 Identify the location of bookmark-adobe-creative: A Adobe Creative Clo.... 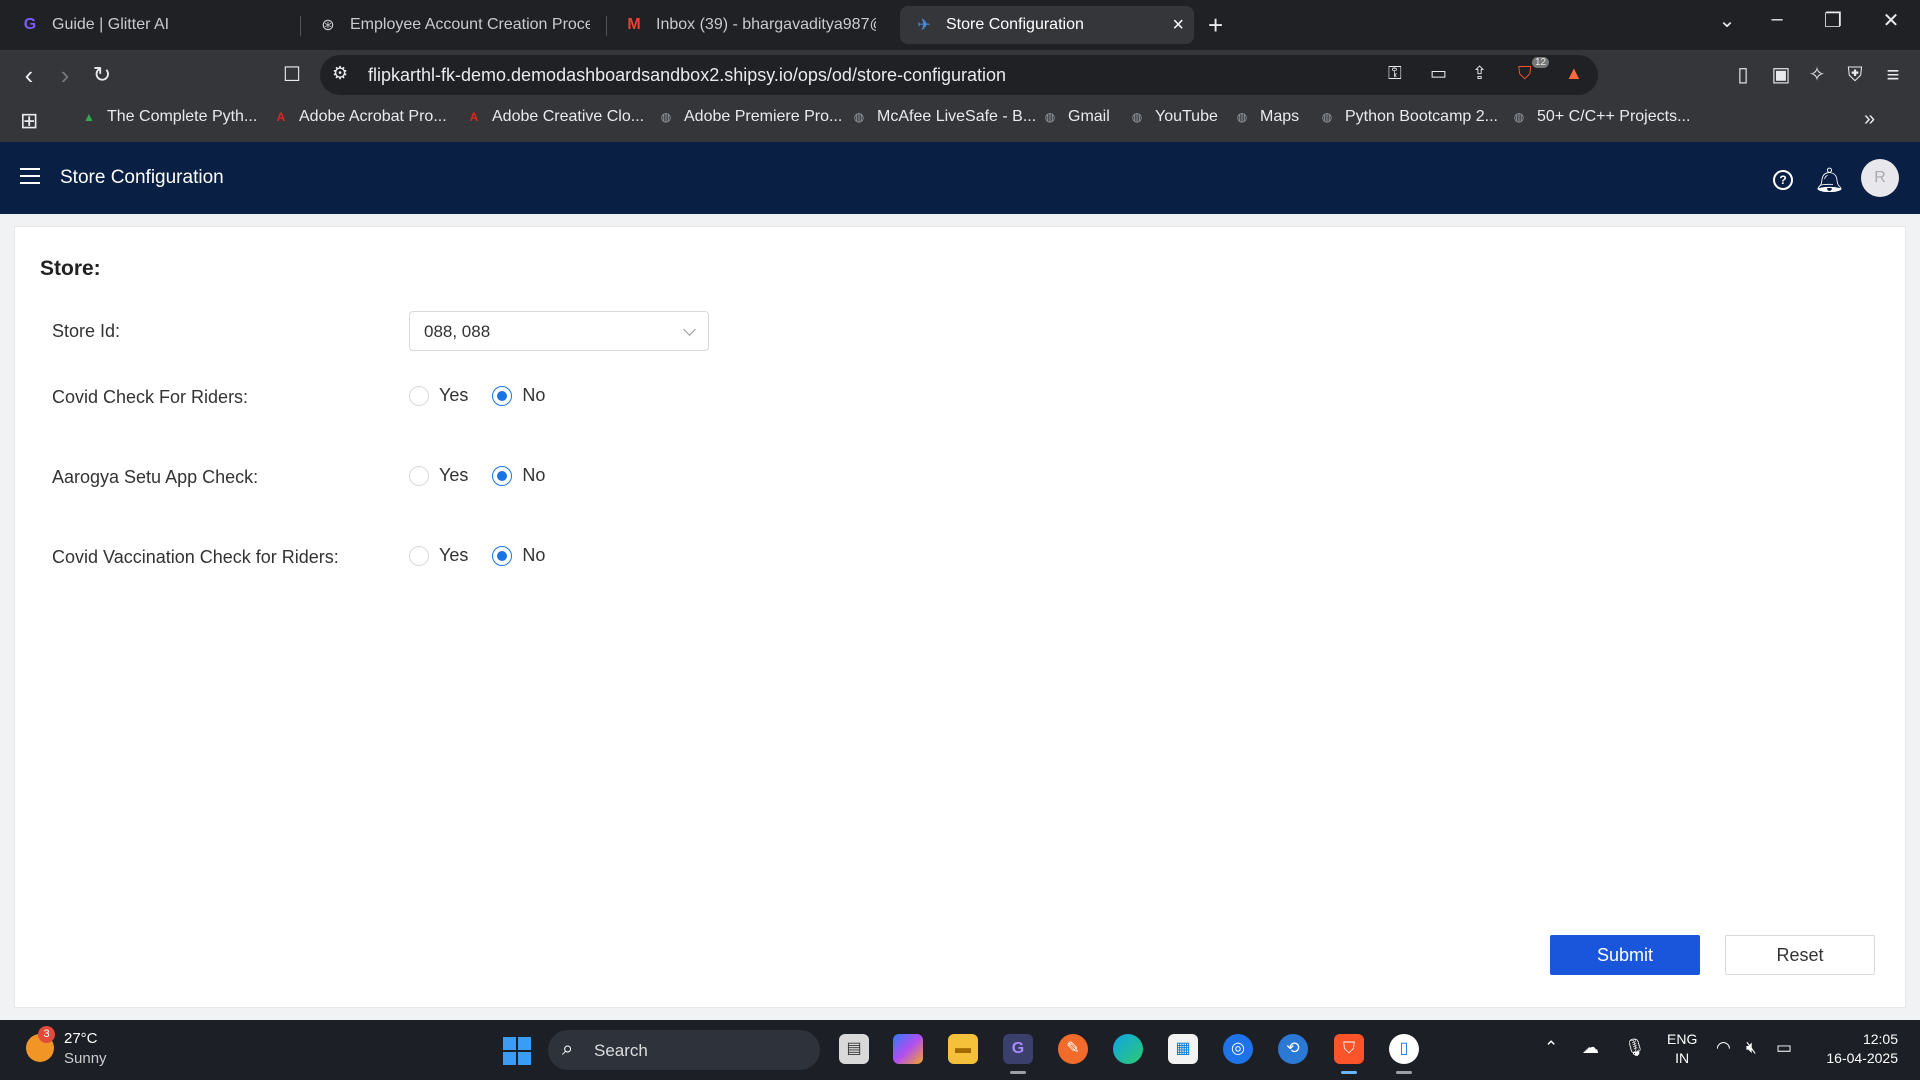
(554, 117).